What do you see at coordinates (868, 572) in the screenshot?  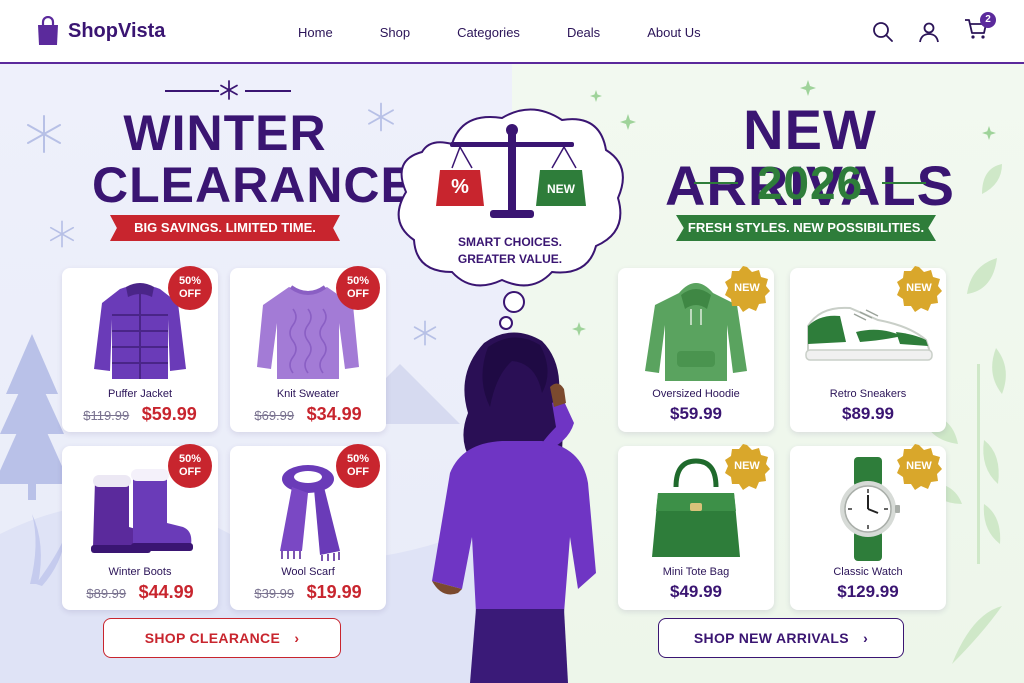 I see `product-name: Classic Watch` at bounding box center [868, 572].